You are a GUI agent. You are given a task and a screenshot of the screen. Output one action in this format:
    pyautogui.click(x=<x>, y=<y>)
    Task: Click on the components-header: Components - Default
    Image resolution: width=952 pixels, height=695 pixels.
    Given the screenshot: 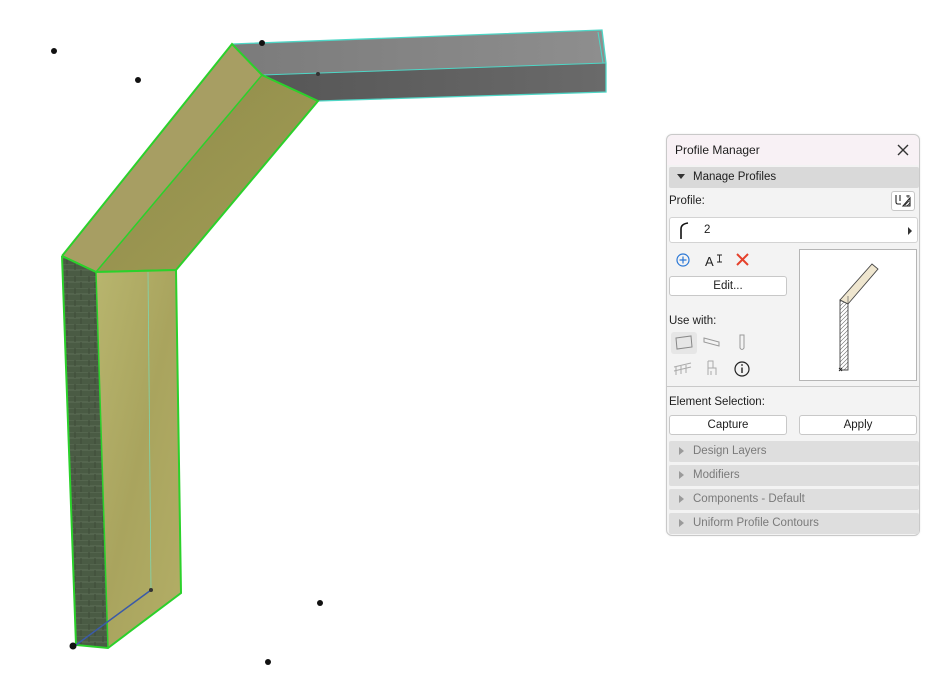 What is the action you would take?
    pyautogui.click(x=794, y=499)
    